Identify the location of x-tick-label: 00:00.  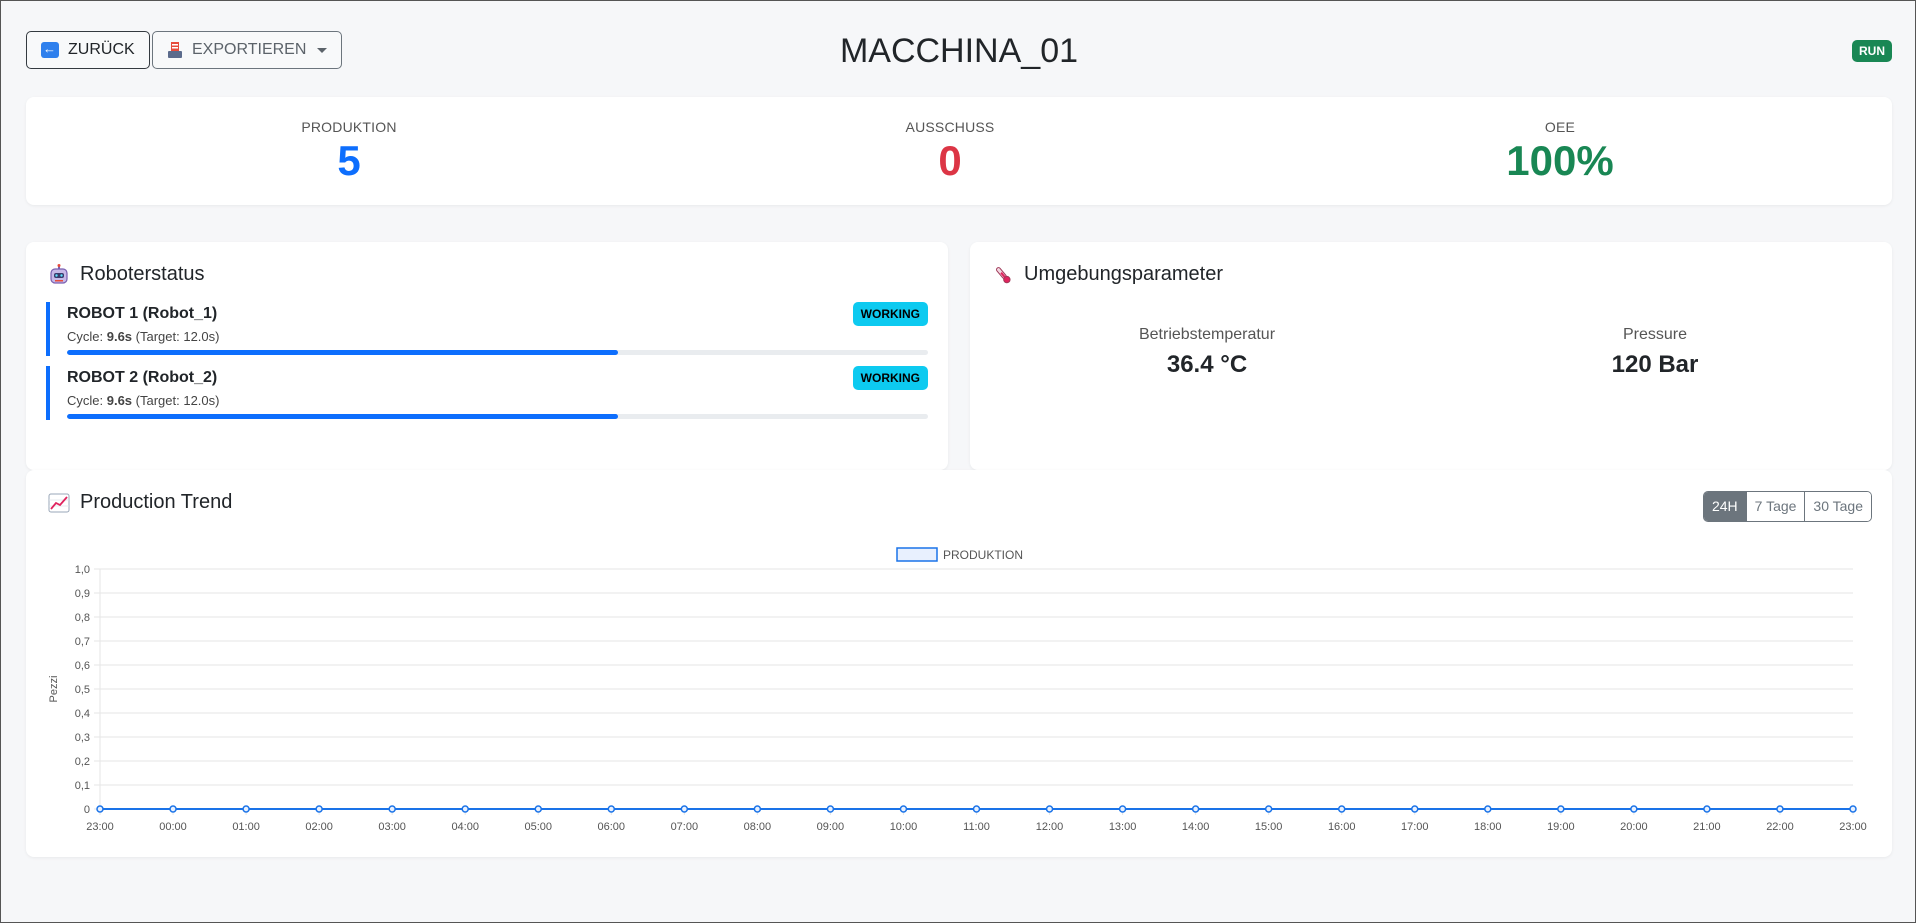
(173, 827).